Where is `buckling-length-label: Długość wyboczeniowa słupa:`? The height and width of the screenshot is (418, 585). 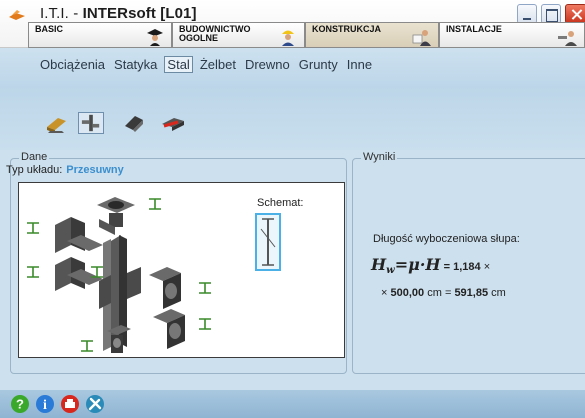 buckling-length-label: Długość wyboczeniowa słupa: is located at coordinates (446, 239).